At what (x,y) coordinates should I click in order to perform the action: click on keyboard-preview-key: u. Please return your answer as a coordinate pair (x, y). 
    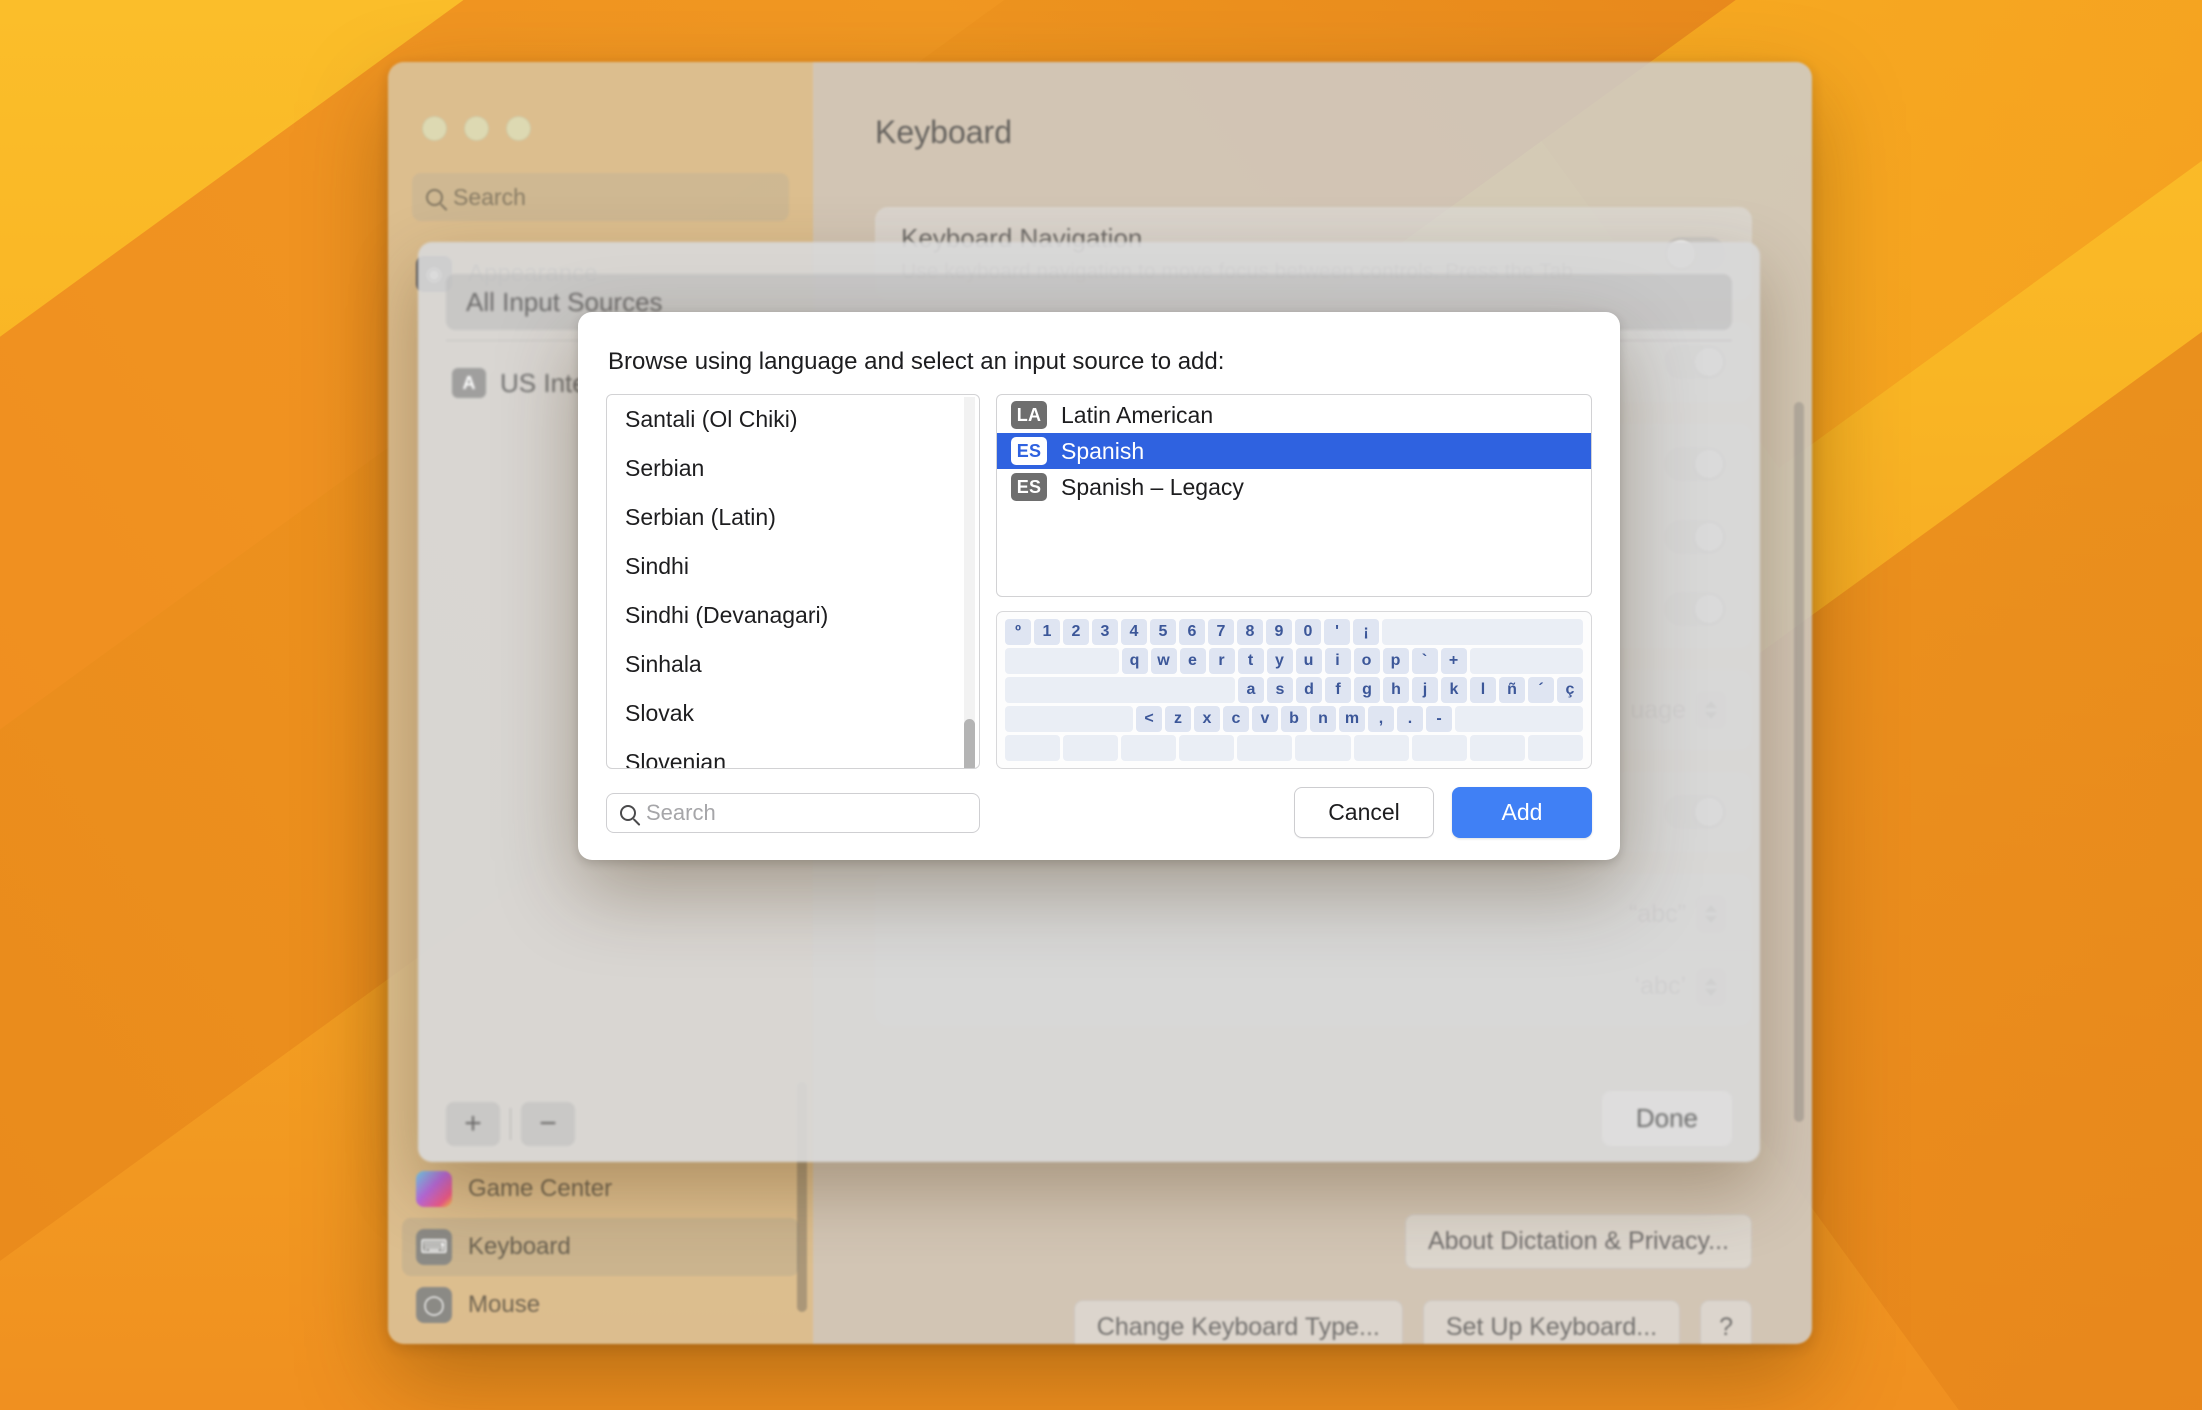
    Looking at the image, I should click on (1308, 661).